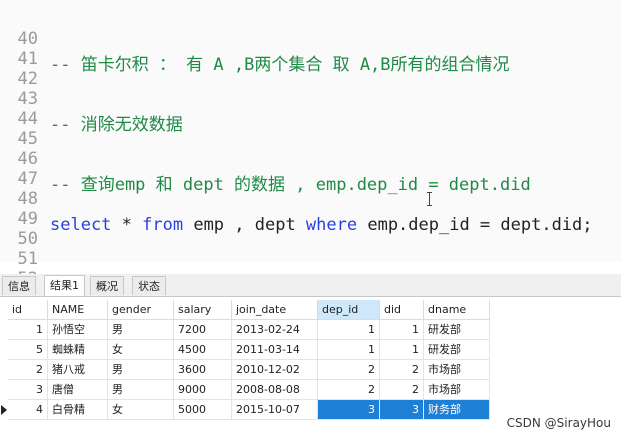  What do you see at coordinates (349, 410) in the screenshot?
I see `cell-dep-id: 3` at bounding box center [349, 410].